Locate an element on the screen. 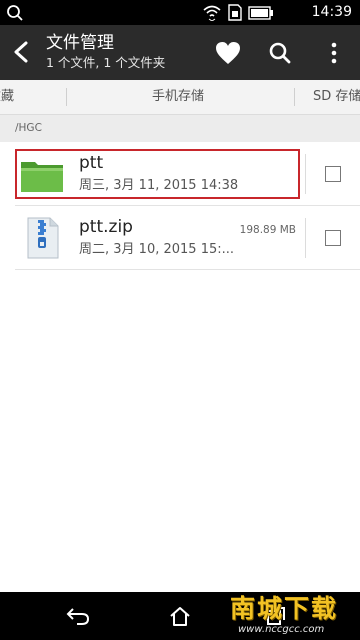 The height and width of the screenshot is (640, 360). search-button is located at coordinates (280, 53).